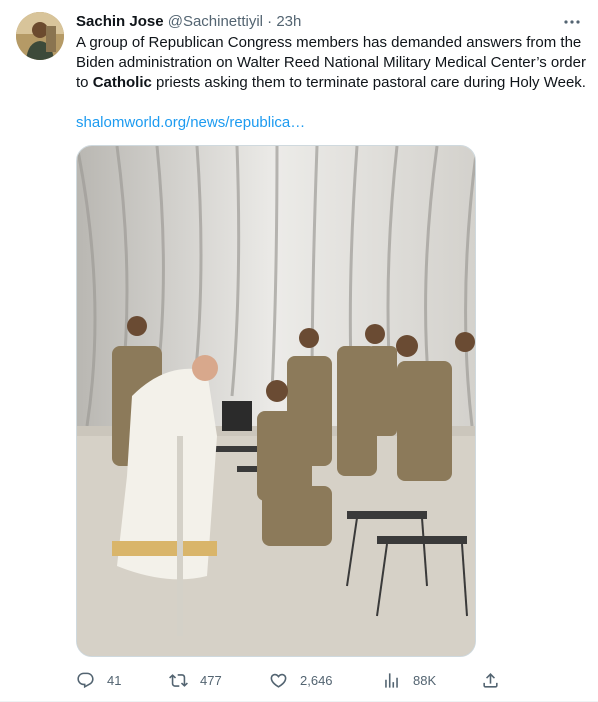 The image size is (598, 702). Describe the element at coordinates (409, 680) in the screenshot. I see `views-button: 88K` at that location.